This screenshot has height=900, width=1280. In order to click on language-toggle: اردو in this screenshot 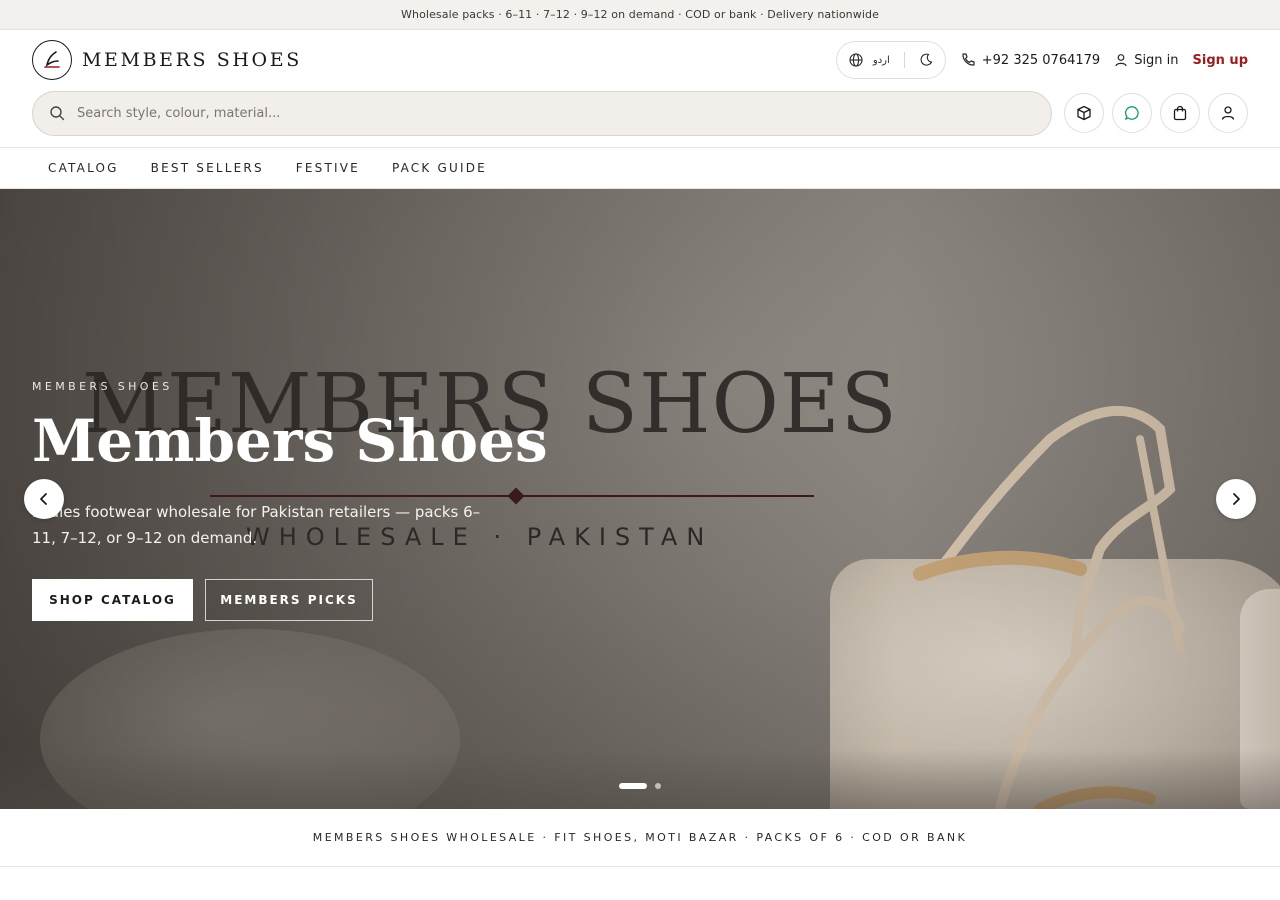, I will do `click(881, 60)`.